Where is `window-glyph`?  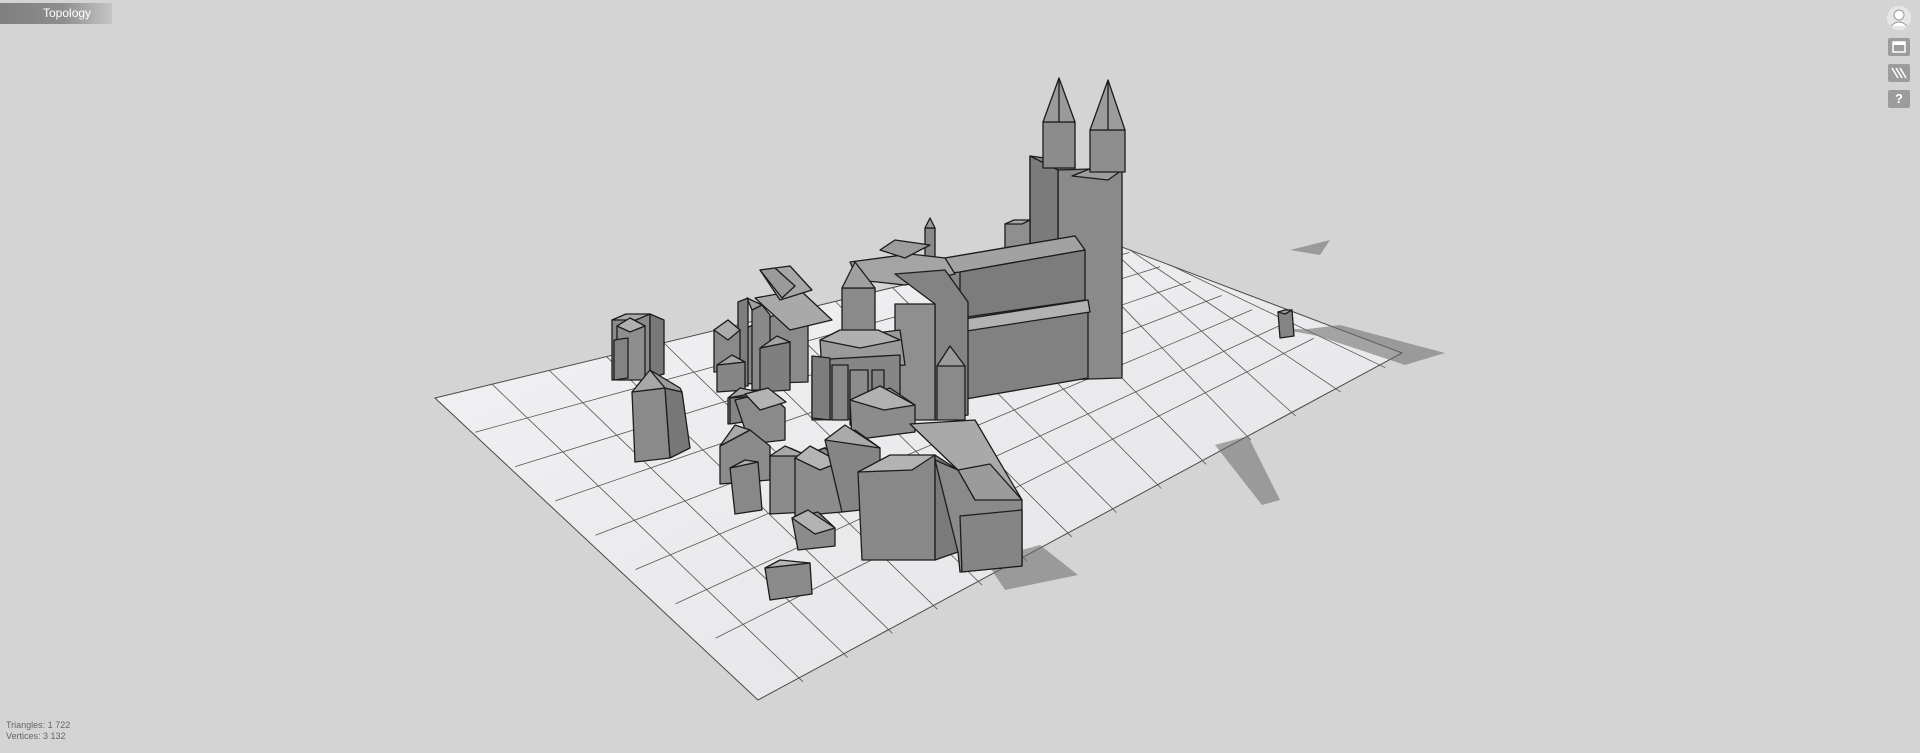 window-glyph is located at coordinates (1899, 47).